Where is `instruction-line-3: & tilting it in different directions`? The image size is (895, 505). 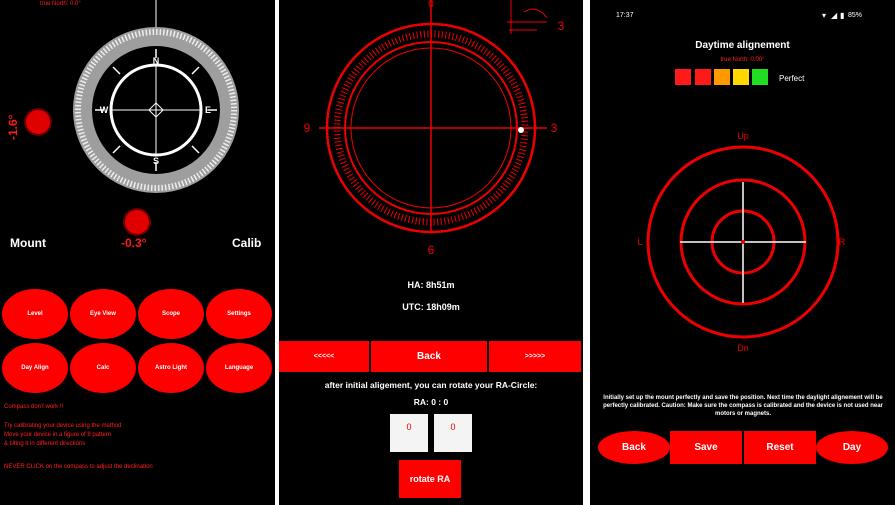
instruction-line-3: & tilting it in different directions is located at coordinates (45, 444).